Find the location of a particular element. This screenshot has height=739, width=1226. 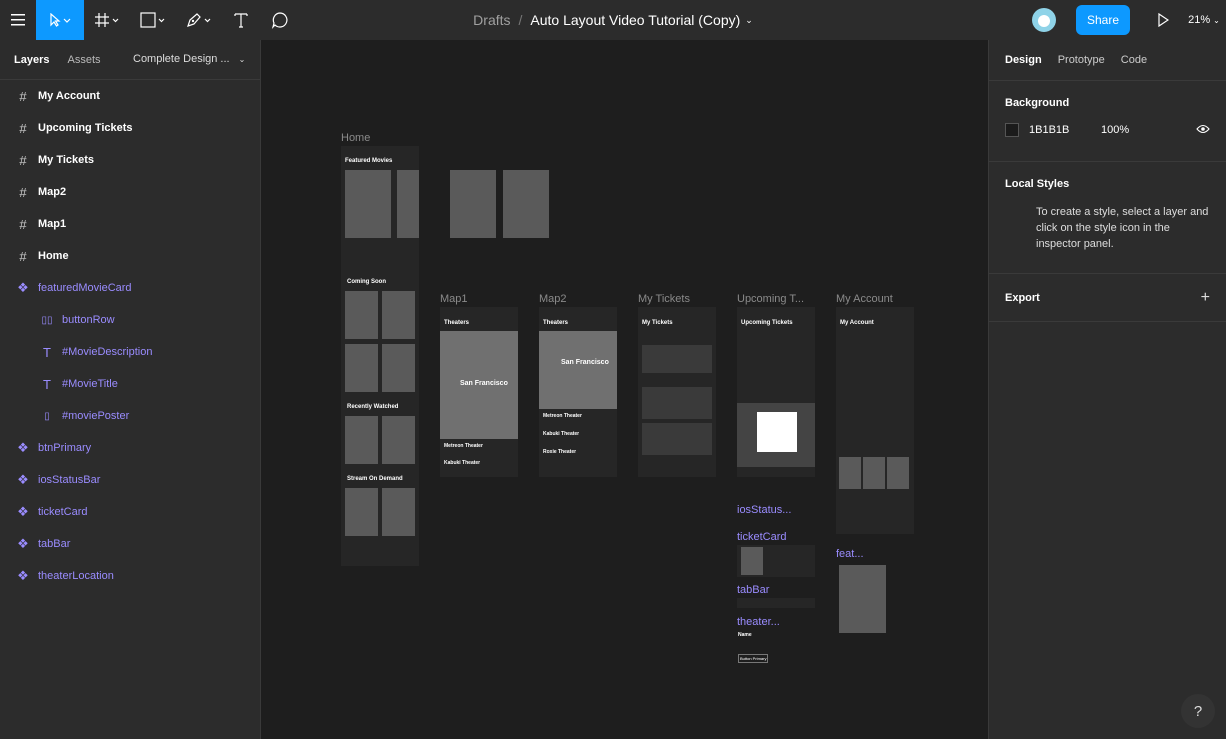

user-avatar is located at coordinates (1044, 20).